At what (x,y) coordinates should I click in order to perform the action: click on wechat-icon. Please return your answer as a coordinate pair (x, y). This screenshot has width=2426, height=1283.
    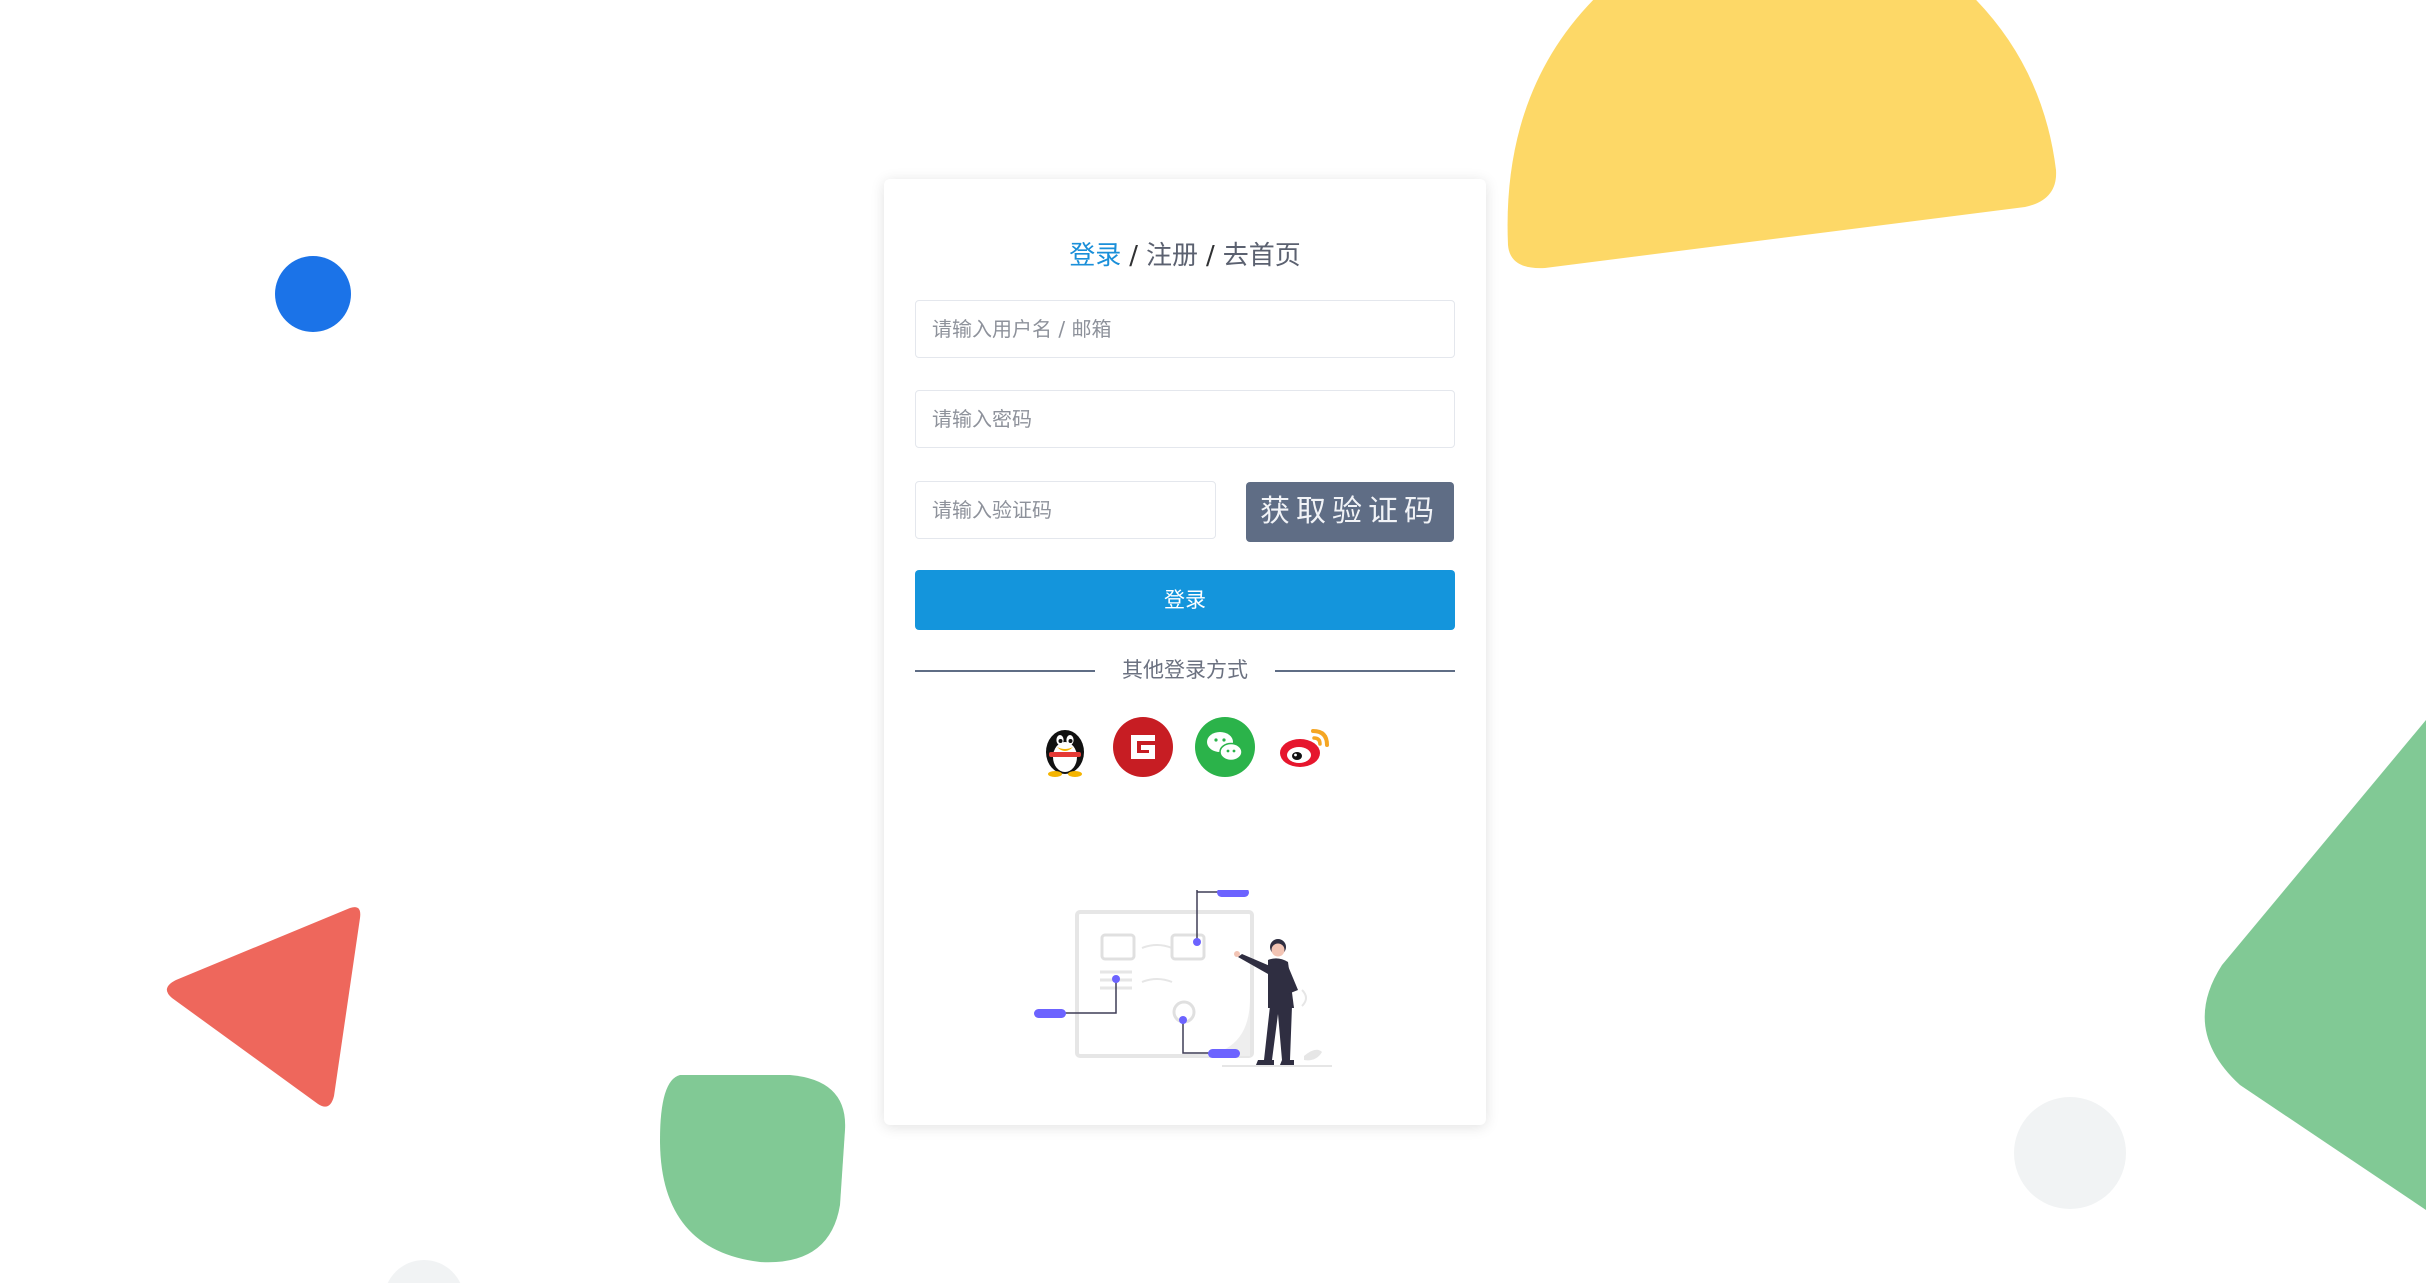
    Looking at the image, I should click on (1225, 747).